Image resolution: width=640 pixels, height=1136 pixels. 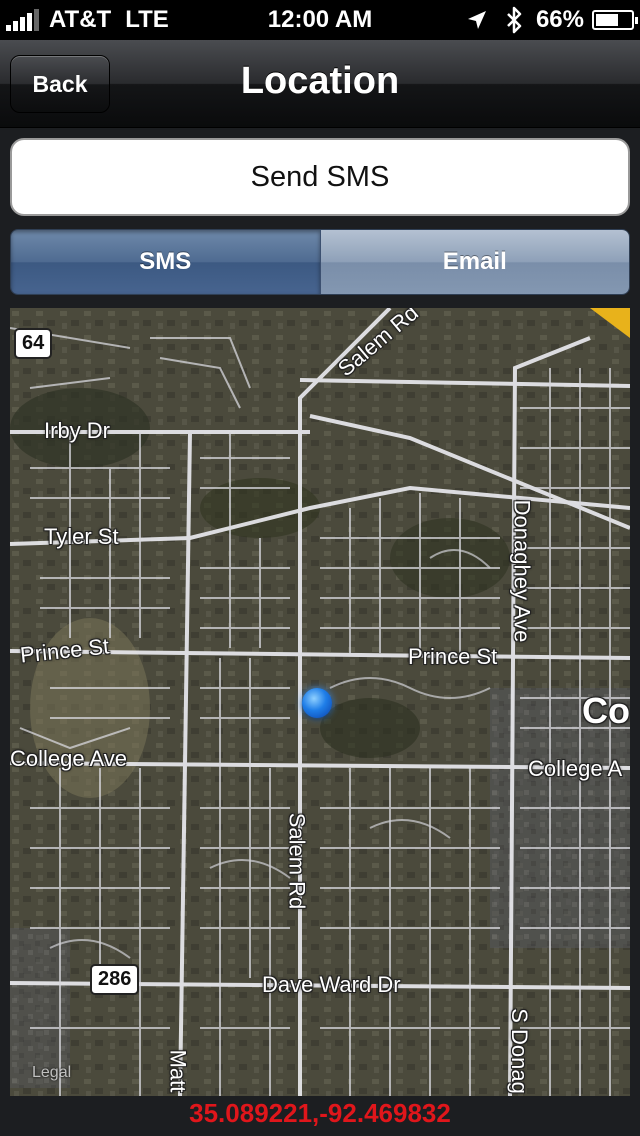 What do you see at coordinates (331, 984) in the screenshot?
I see `map-label-dave-ward-dr: Dave Ward Dr` at bounding box center [331, 984].